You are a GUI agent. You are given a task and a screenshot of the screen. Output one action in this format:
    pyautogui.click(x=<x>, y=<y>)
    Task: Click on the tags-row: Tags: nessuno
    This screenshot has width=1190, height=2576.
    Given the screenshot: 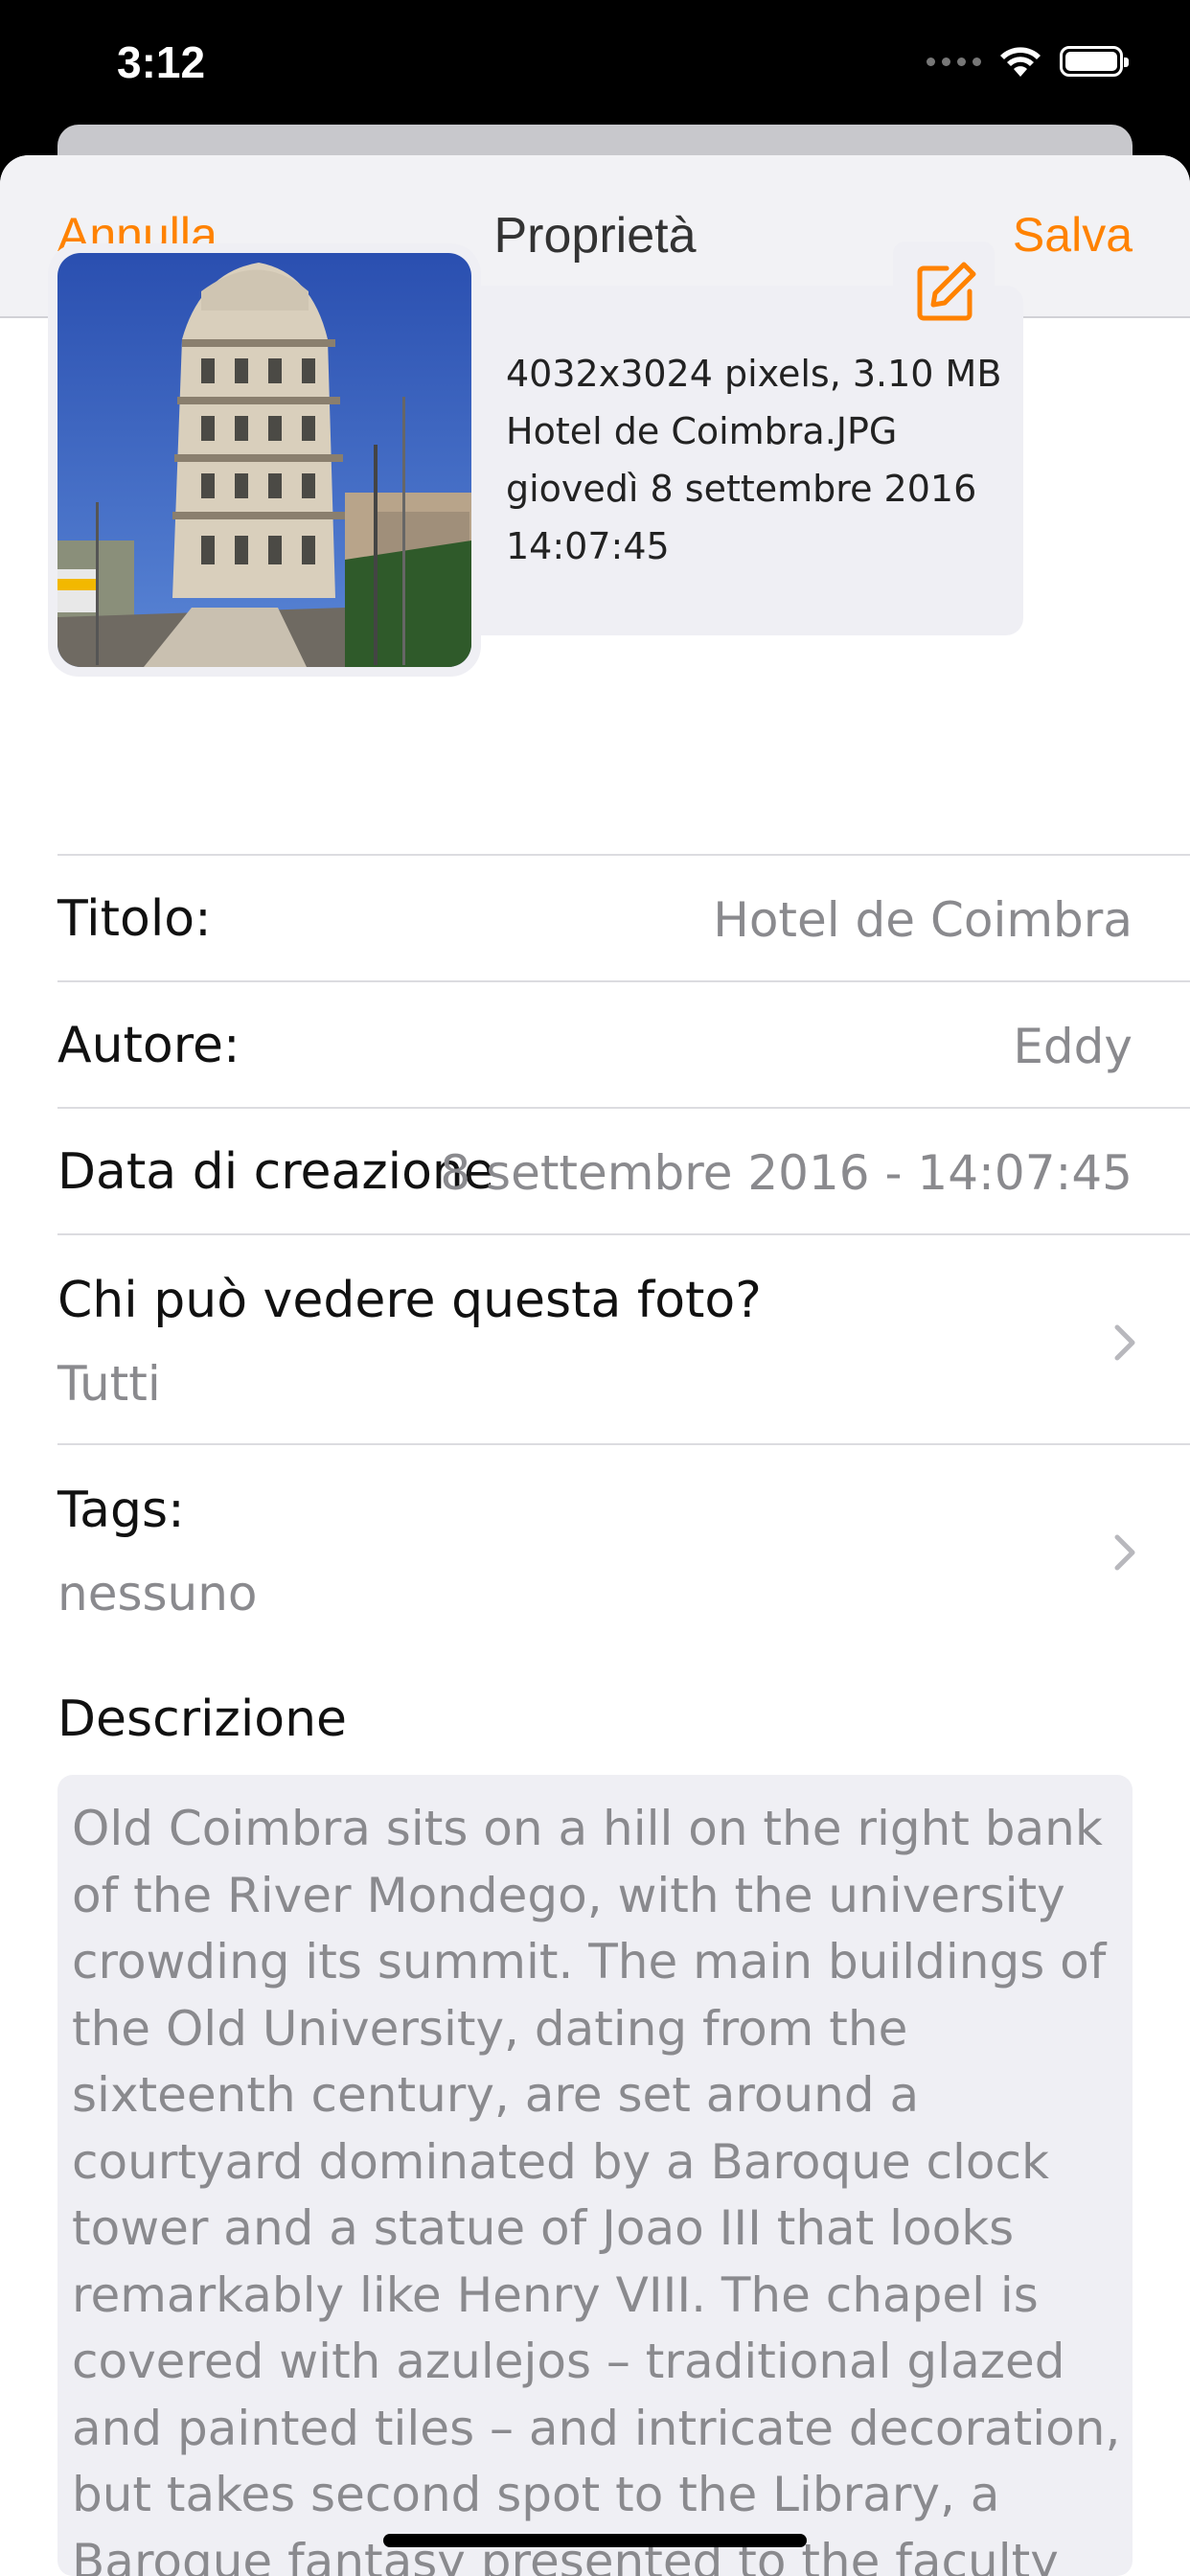 What is the action you would take?
    pyautogui.click(x=623, y=1548)
    